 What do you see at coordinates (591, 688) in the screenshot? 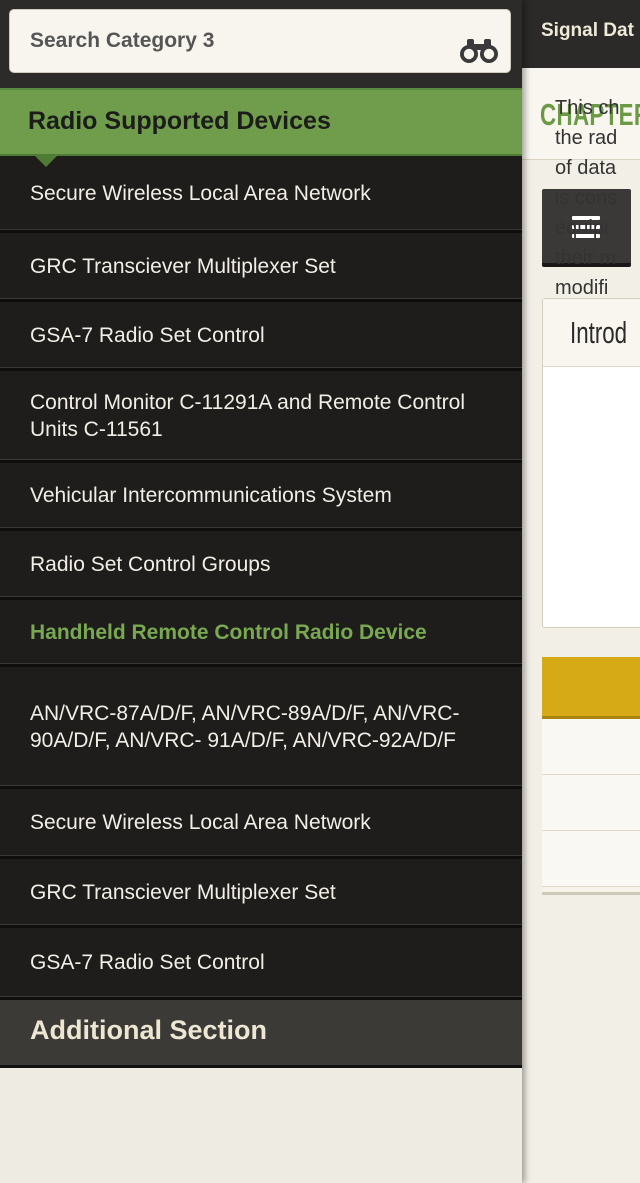
I see `table-header` at bounding box center [591, 688].